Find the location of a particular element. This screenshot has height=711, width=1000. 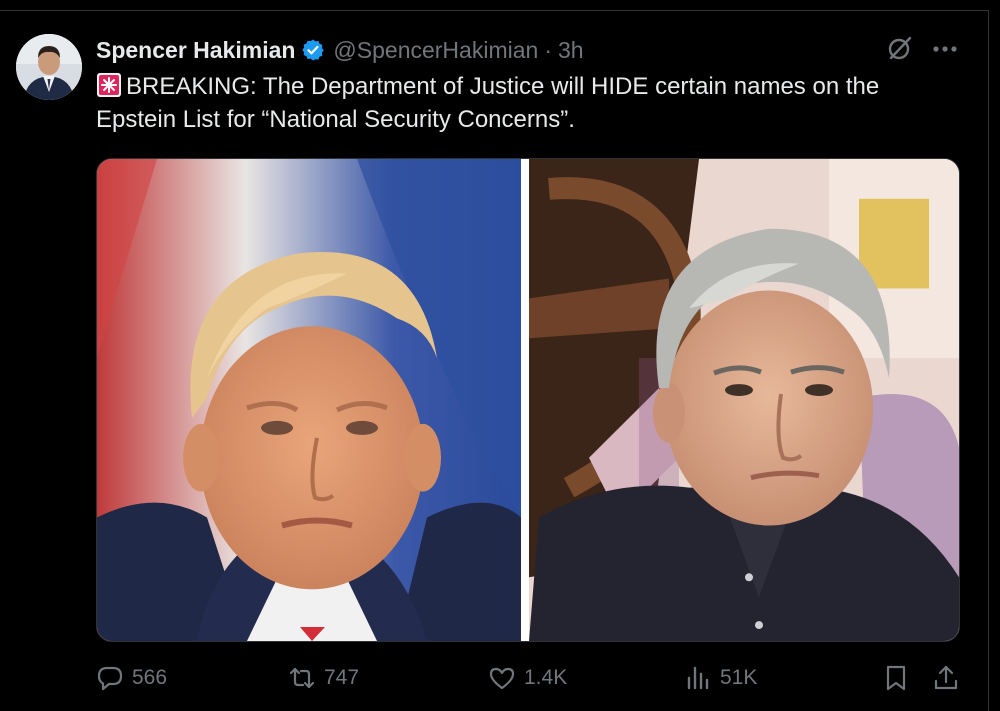

action-bar: 566 747 1.4K 51K is located at coordinates (528, 678).